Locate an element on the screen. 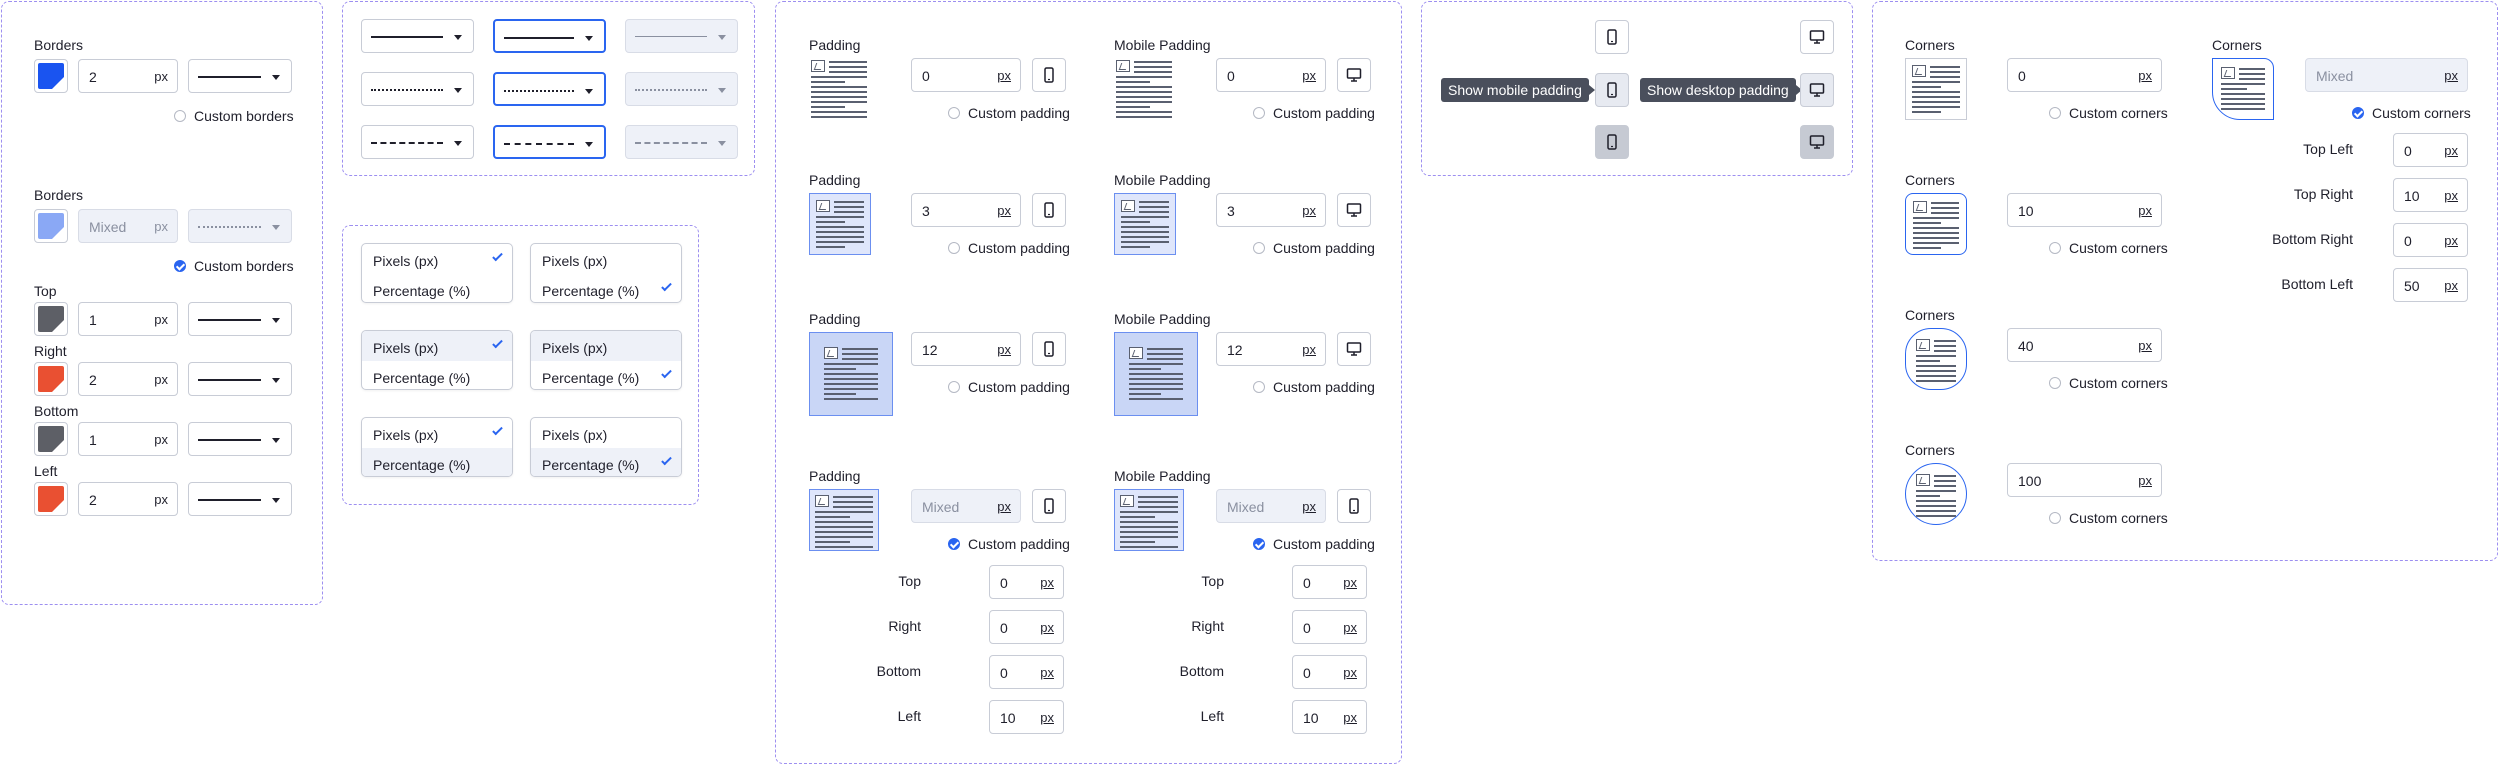 Image resolution: width=2500 pixels, height=765 pixels. corners-input: 0 px is located at coordinates (2084, 75).